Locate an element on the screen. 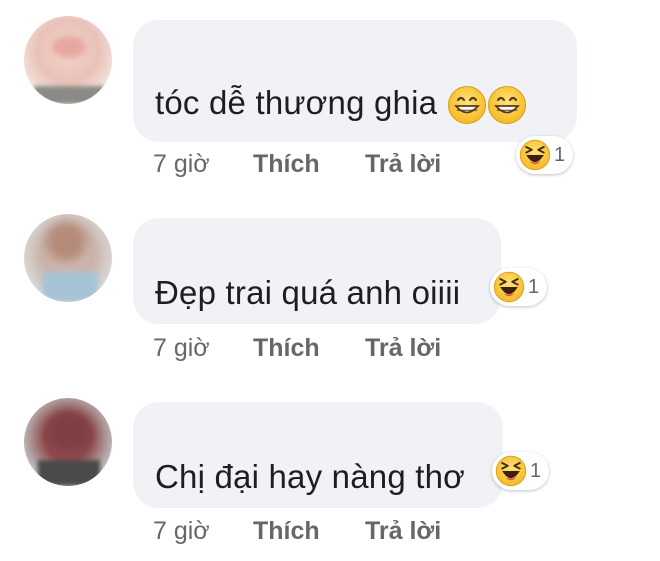 The width and height of the screenshot is (660, 561). comment-text: Chị đại hay nàng thơ is located at coordinates (310, 476).